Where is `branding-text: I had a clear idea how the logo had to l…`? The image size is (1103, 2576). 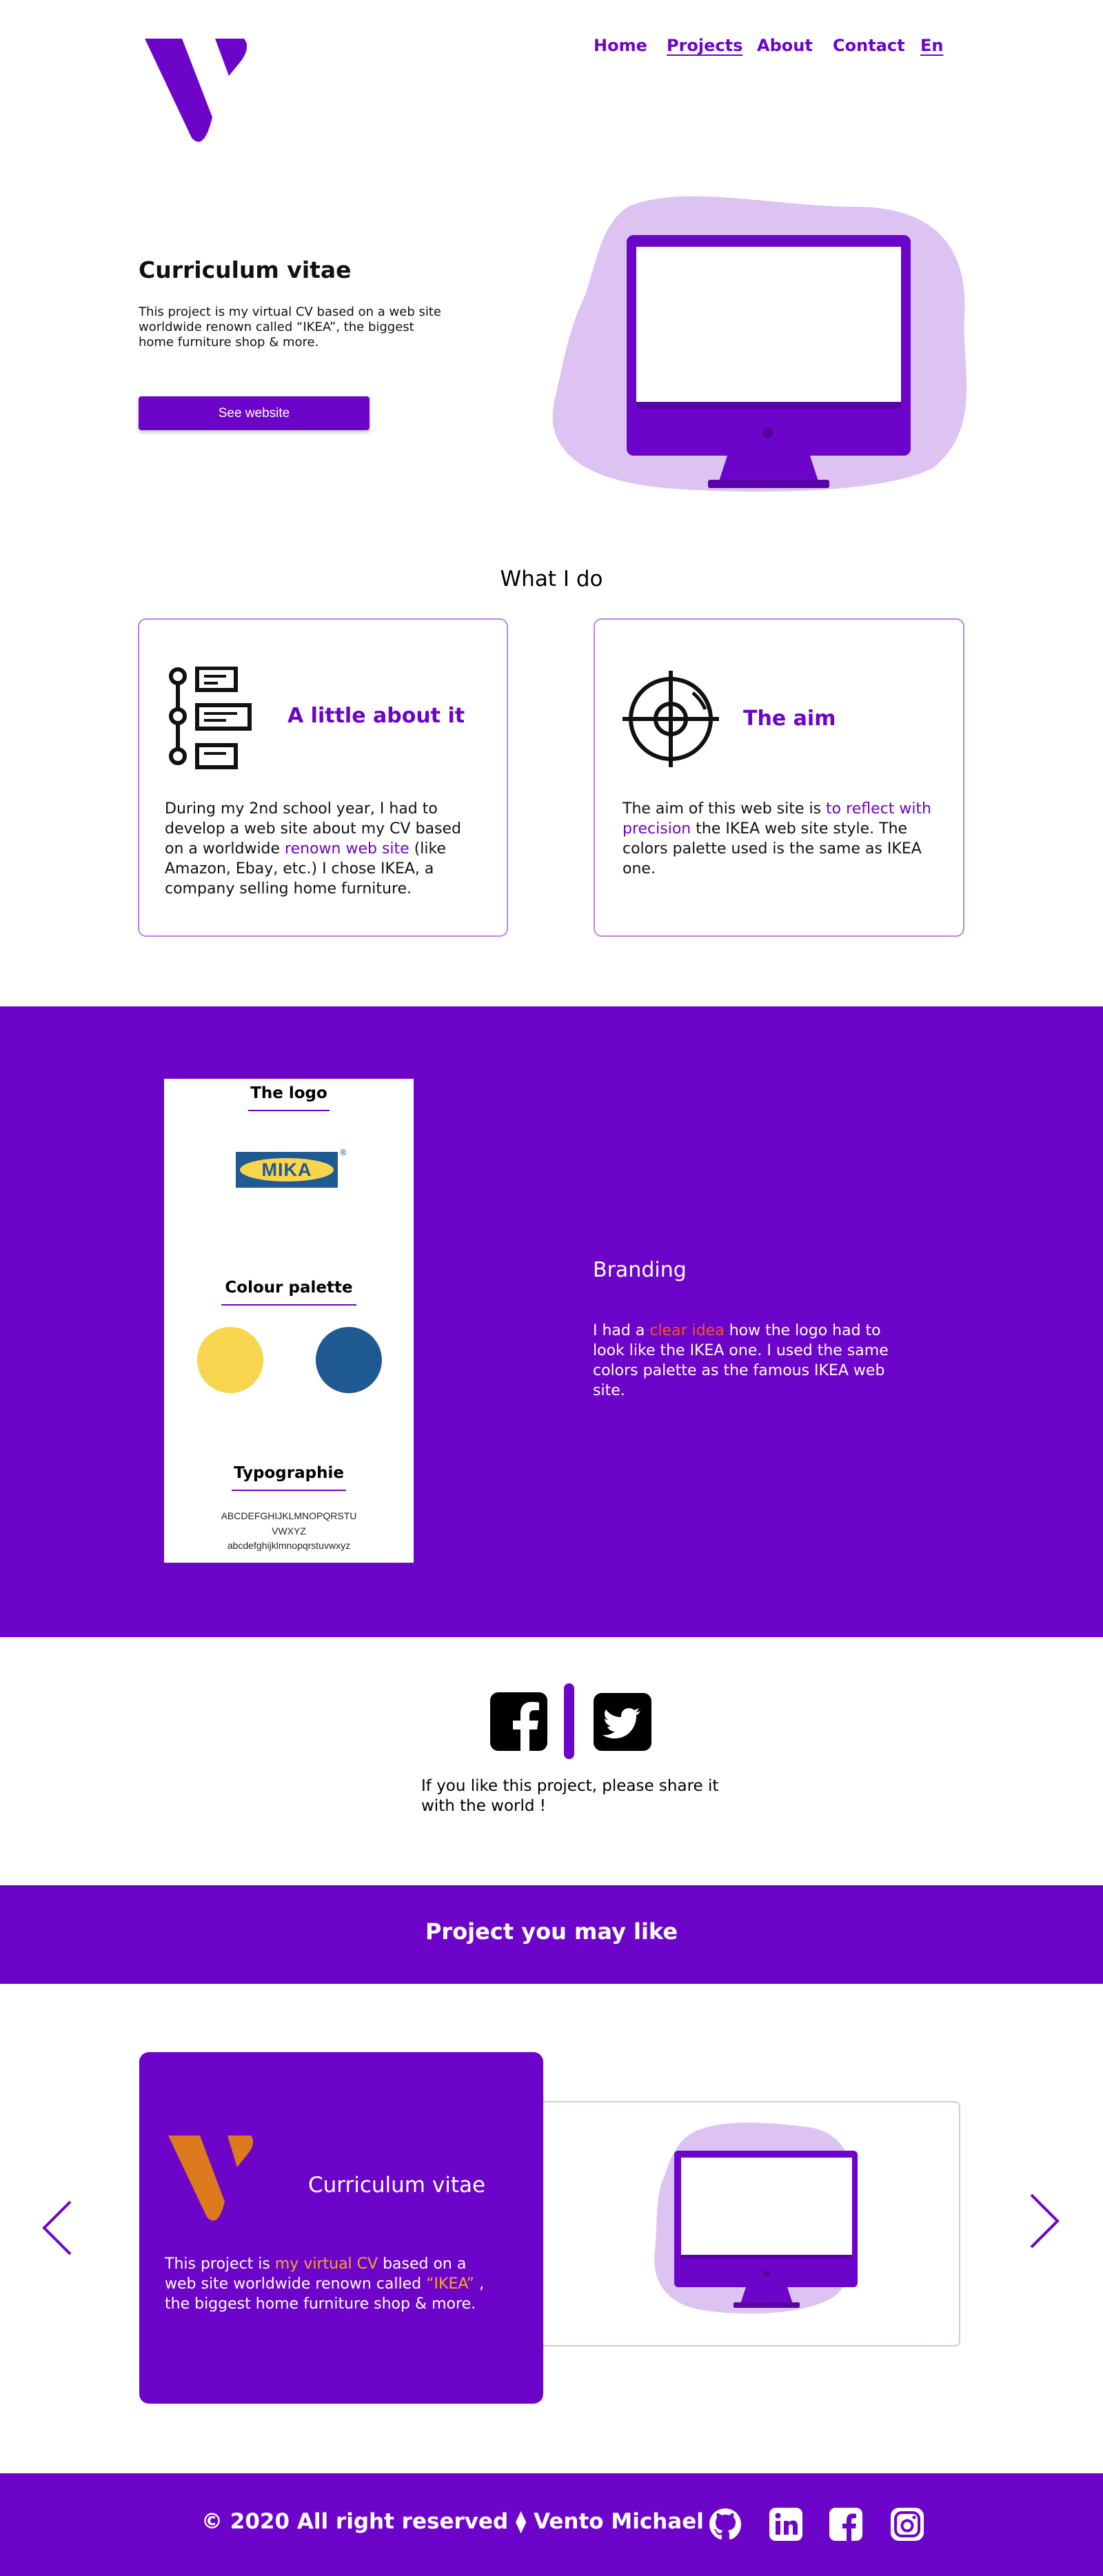
branding-text: I had a clear idea how the logo had to l… is located at coordinates (751, 1361).